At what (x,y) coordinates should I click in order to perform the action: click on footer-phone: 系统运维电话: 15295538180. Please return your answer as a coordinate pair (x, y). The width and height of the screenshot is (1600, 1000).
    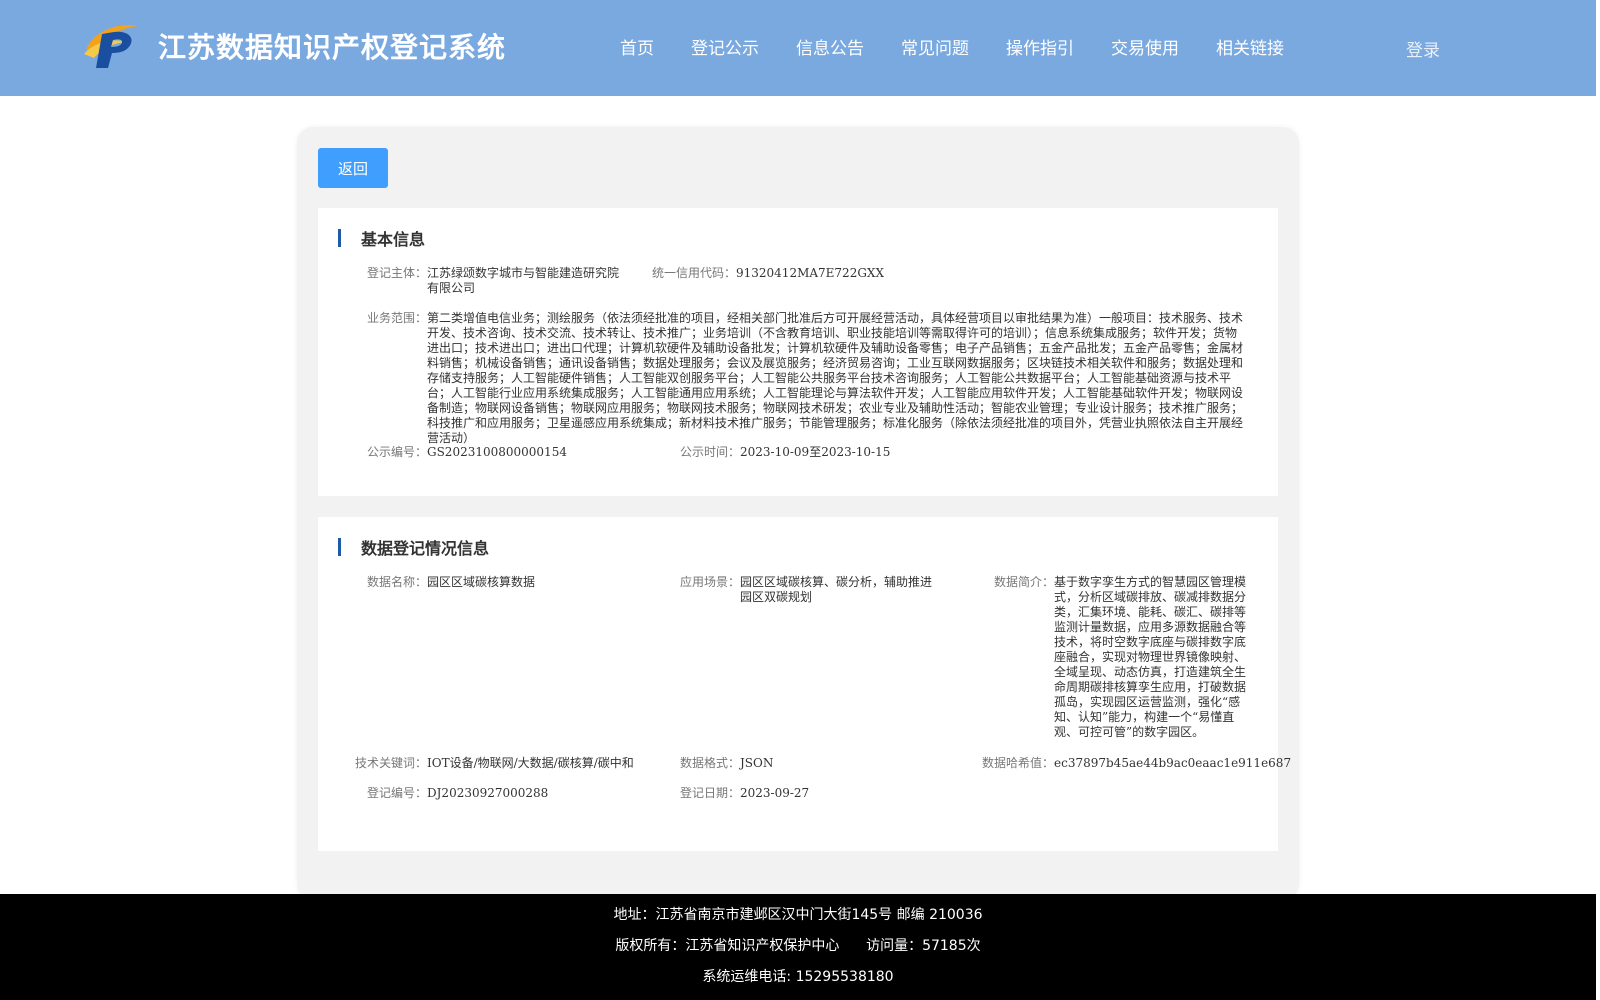
    Looking at the image, I should click on (798, 977).